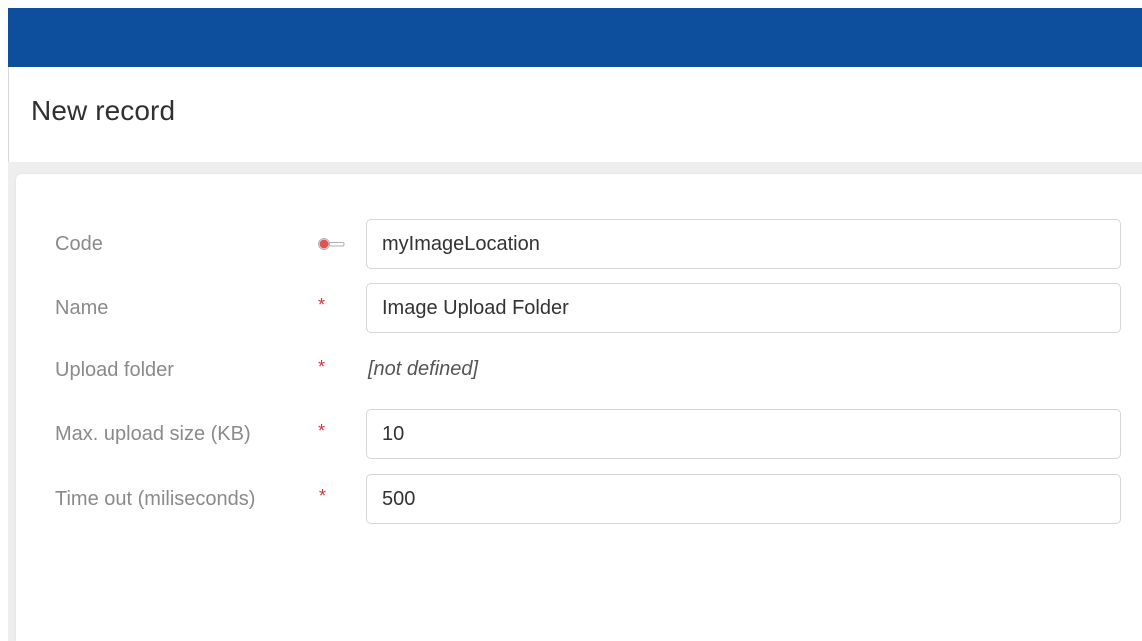 This screenshot has height=641, width=1142. Describe the element at coordinates (743, 499) in the screenshot. I see `timeout-input` at that location.